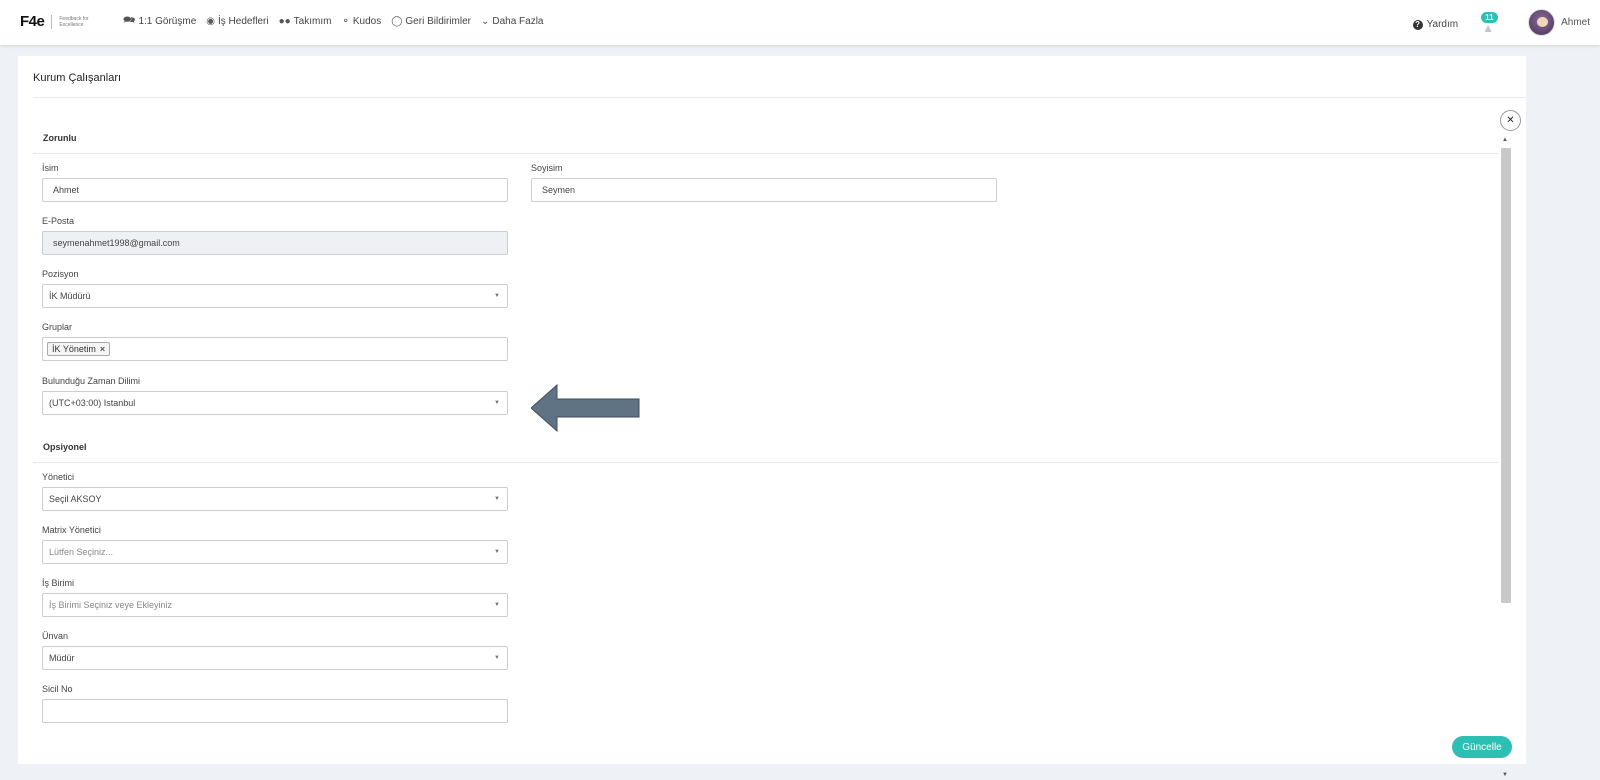 Image resolution: width=1600 pixels, height=780 pixels. What do you see at coordinates (60, 274) in the screenshot?
I see `position-label: Pozisyon` at bounding box center [60, 274].